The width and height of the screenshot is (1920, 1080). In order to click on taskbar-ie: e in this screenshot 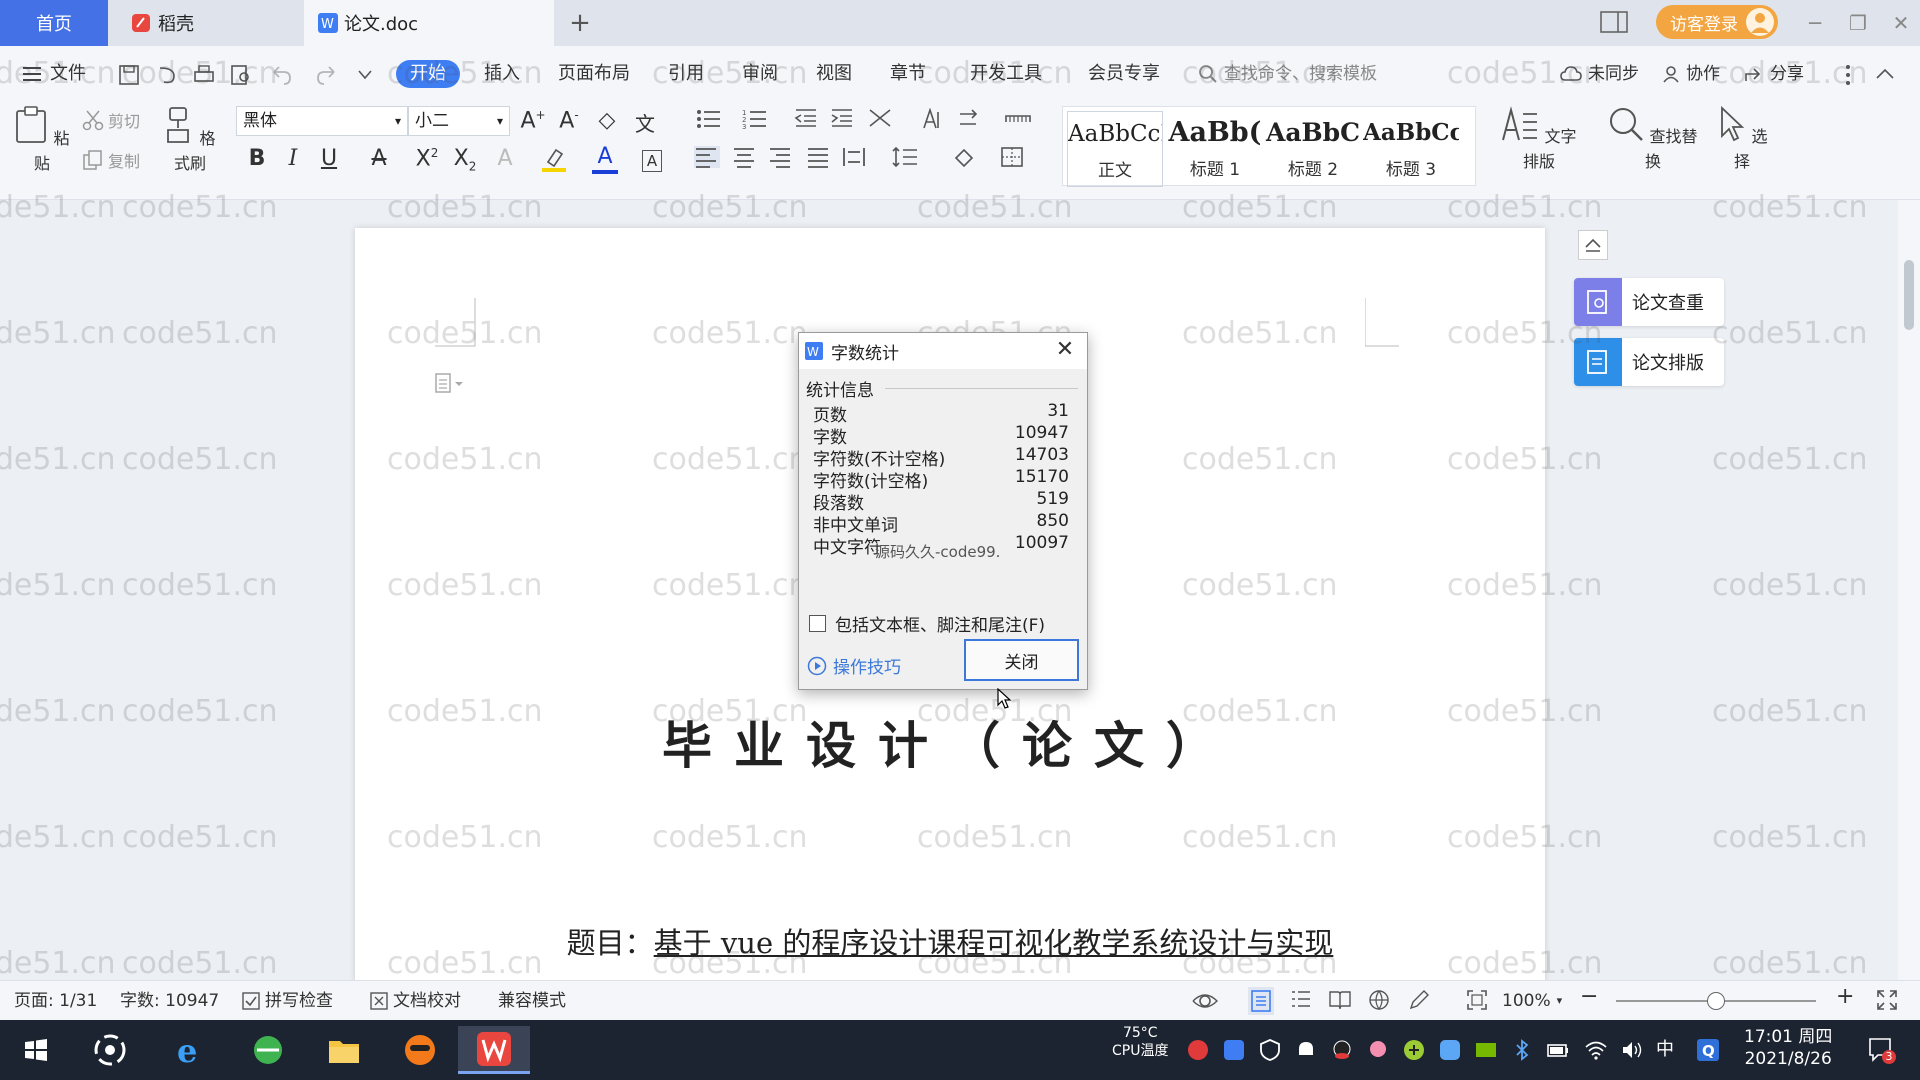, I will do `click(190, 1050)`.